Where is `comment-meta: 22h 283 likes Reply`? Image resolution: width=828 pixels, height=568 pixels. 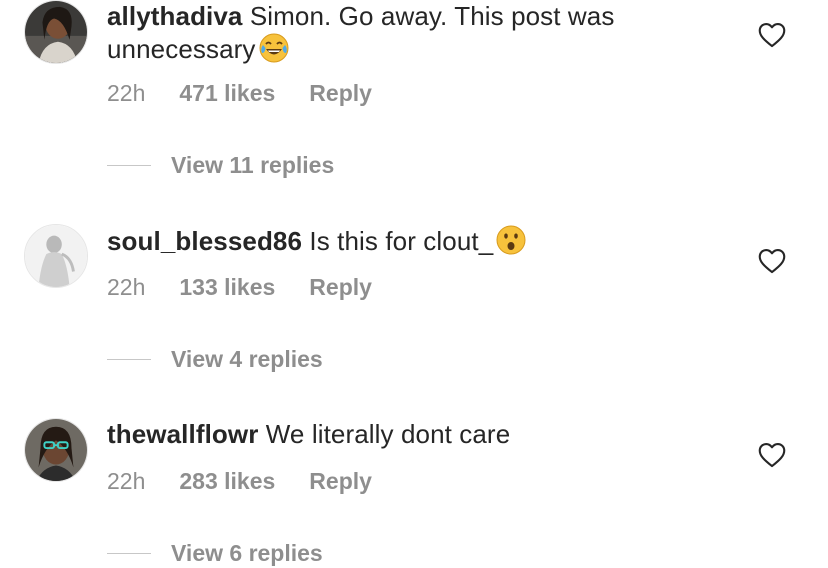
comment-meta: 22h 283 likes Reply is located at coordinates (239, 481).